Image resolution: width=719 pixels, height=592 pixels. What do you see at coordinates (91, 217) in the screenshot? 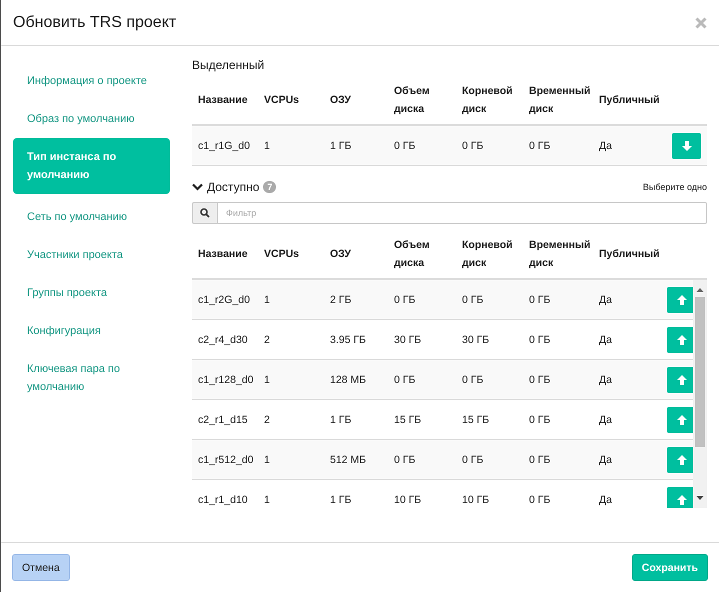
I see `sidebar-item: Сеть по умолчанию` at bounding box center [91, 217].